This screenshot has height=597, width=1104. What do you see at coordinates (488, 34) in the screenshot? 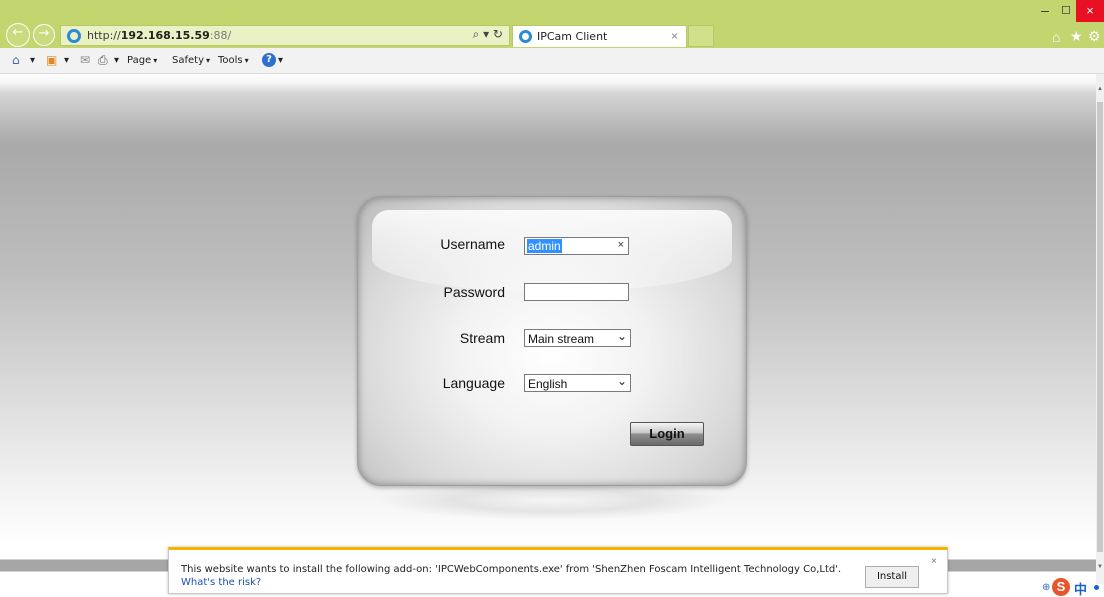
I see `search-refresh-controls: ⌕ ▾ ↻` at bounding box center [488, 34].